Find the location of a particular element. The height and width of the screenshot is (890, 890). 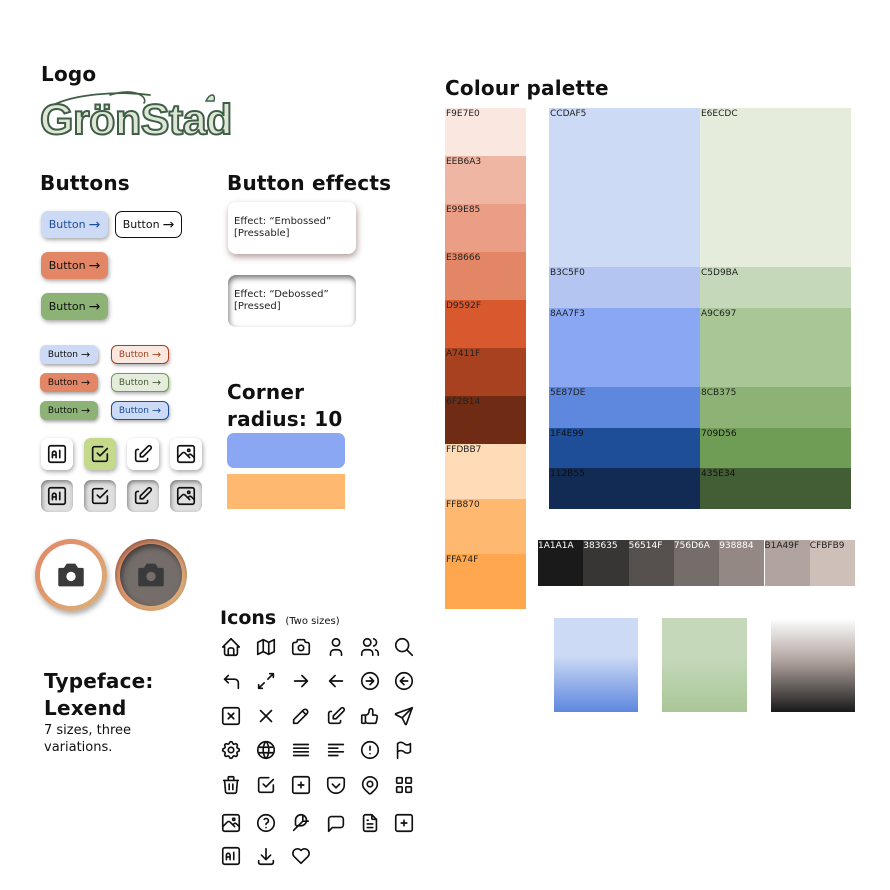

ai-tile-pressed is located at coordinates (57, 496).